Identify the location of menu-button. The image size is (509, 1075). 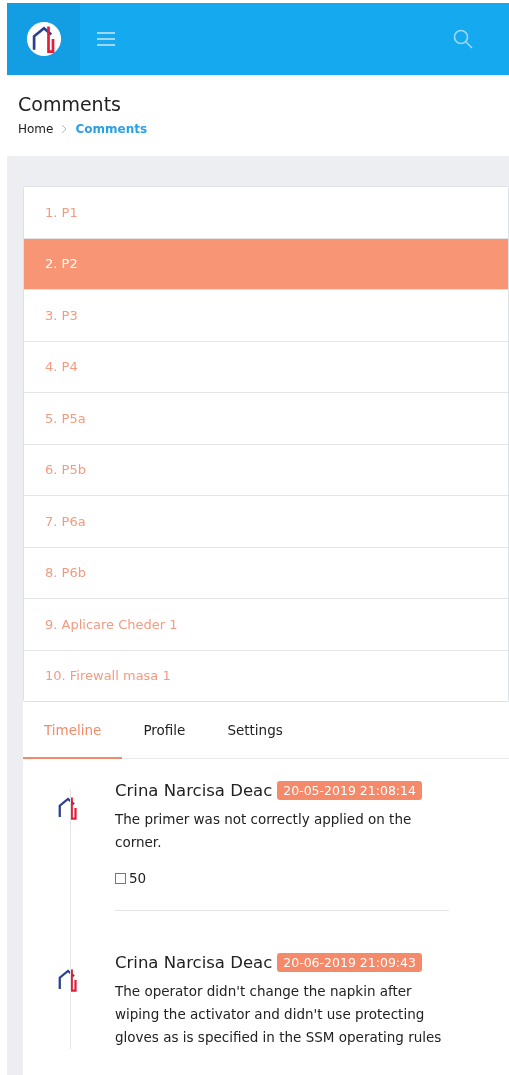
(106, 39).